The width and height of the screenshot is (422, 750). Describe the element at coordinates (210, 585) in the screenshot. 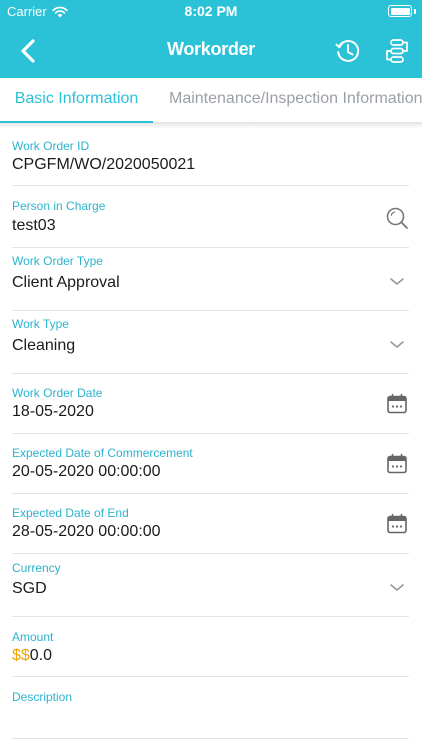

I see `field-currency: Currency SGD` at that location.